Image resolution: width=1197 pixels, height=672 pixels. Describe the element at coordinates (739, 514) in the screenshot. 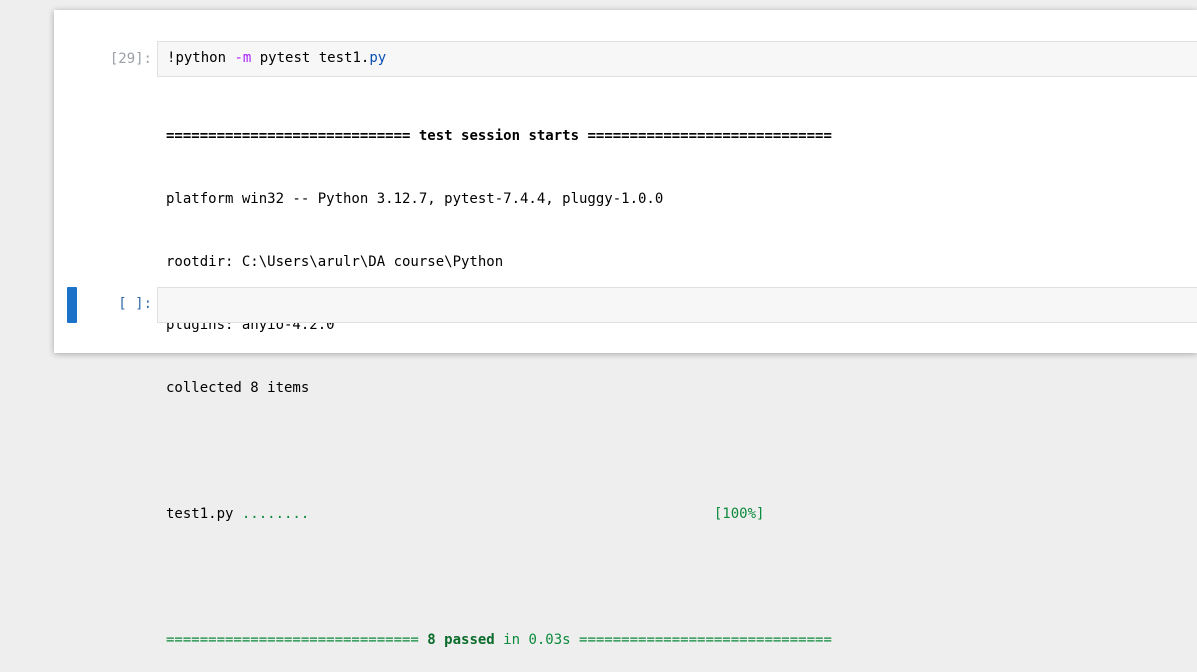

I see `test-percent: [100%]` at that location.